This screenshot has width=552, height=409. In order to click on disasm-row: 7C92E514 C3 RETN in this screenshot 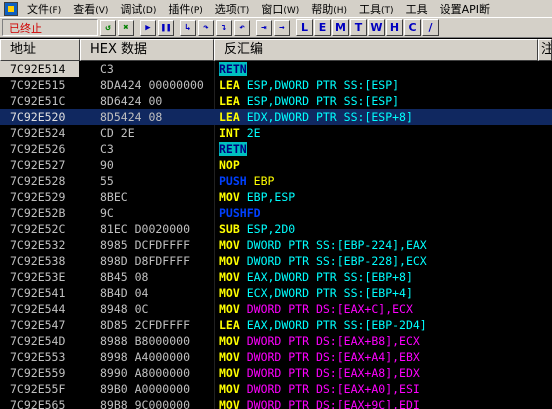, I will do `click(276, 69)`.